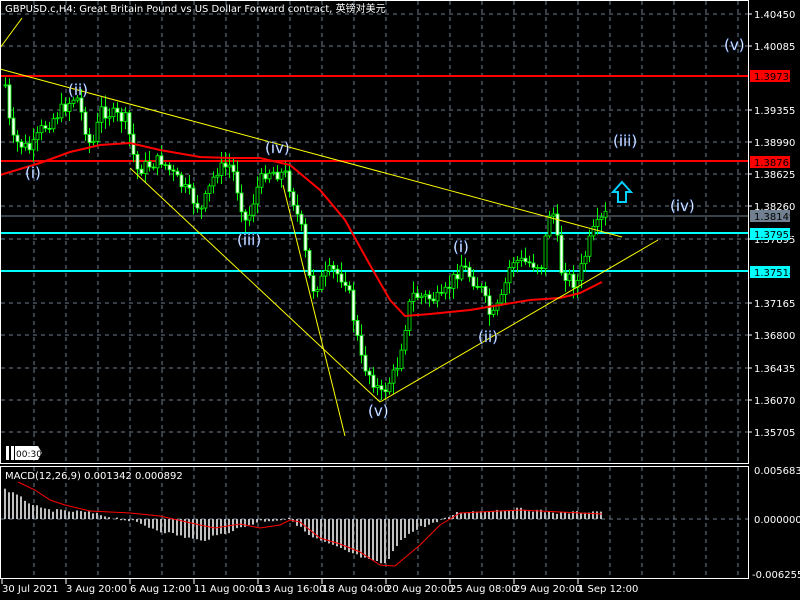 The width and height of the screenshot is (800, 600). Describe the element at coordinates (249, 240) in the screenshot. I see `wave-label: (iii)` at that location.